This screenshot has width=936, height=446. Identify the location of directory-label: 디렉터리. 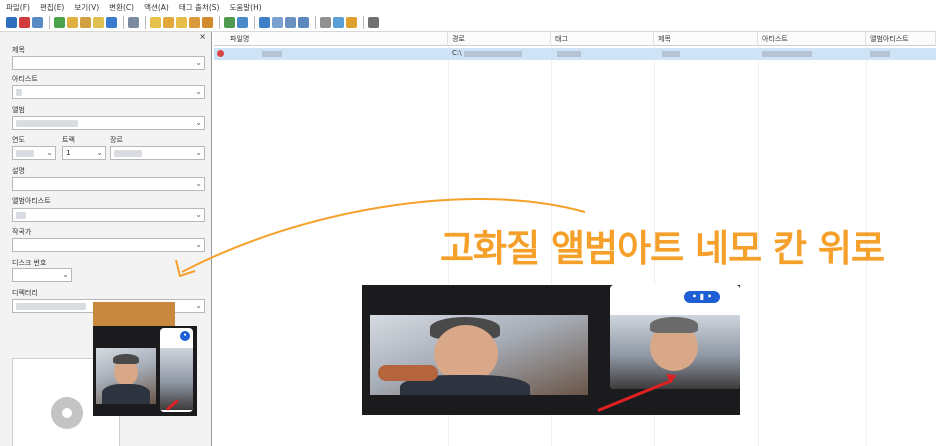
(25, 293).